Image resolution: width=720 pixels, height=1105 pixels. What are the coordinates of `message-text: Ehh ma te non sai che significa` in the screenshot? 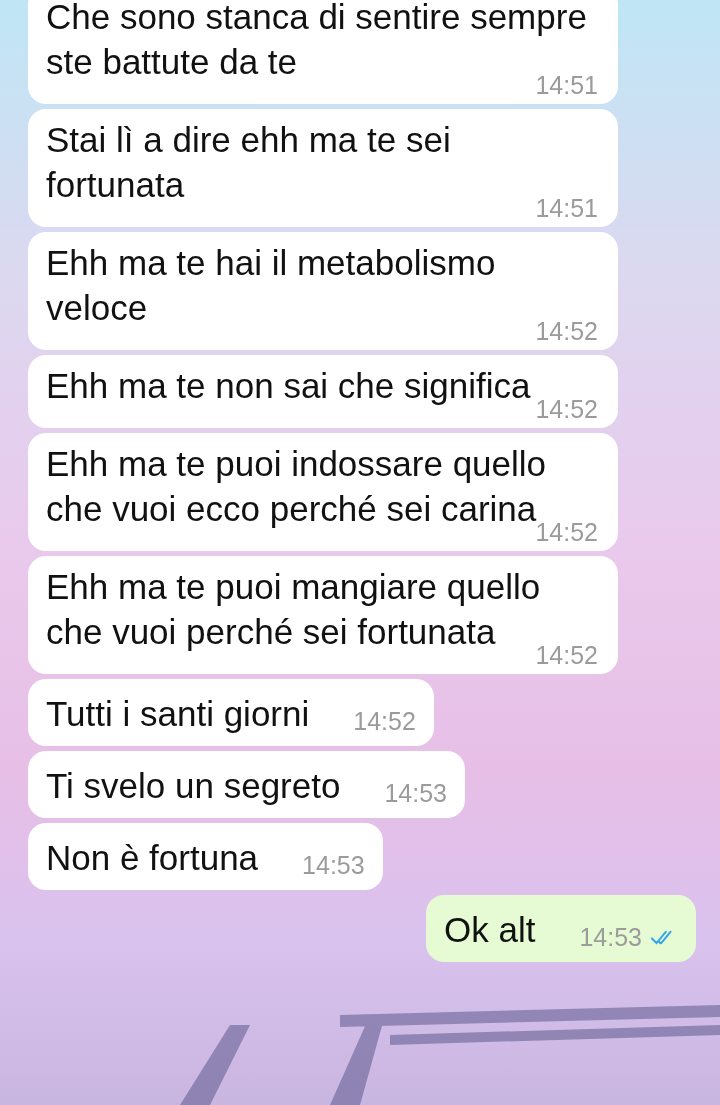 It's located at (289, 386).